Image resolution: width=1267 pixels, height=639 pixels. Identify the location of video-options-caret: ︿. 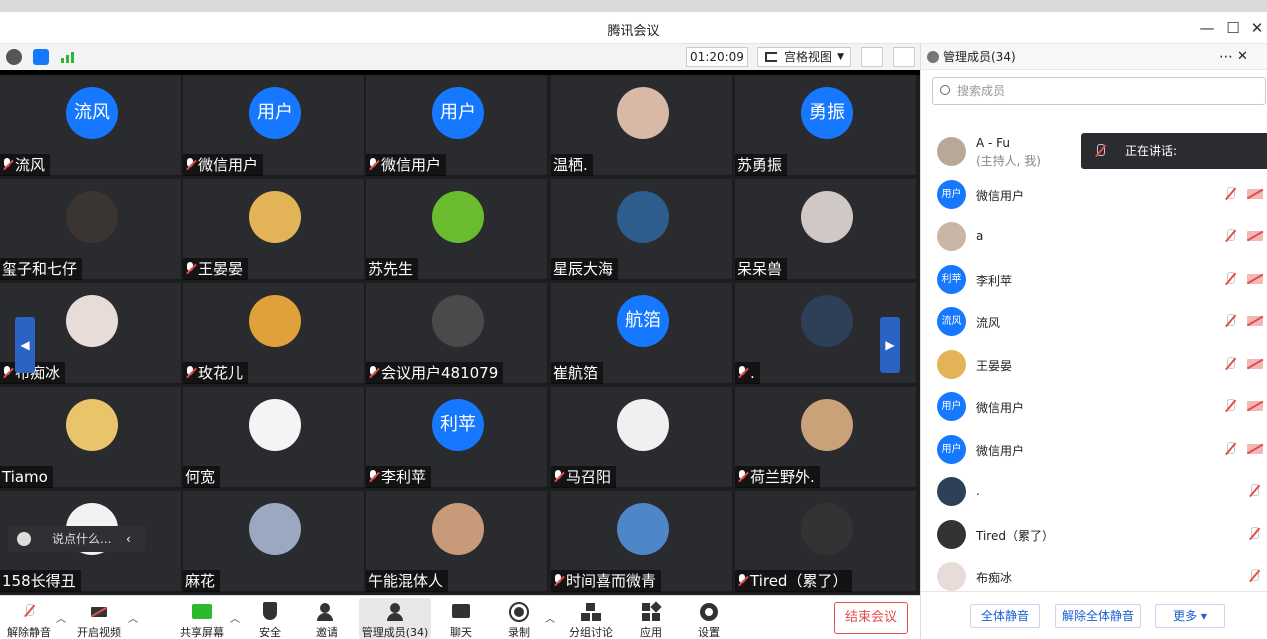
(133, 617).